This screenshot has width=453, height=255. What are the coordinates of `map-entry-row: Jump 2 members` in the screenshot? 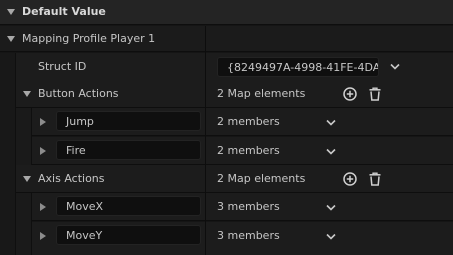 It's located at (226, 122).